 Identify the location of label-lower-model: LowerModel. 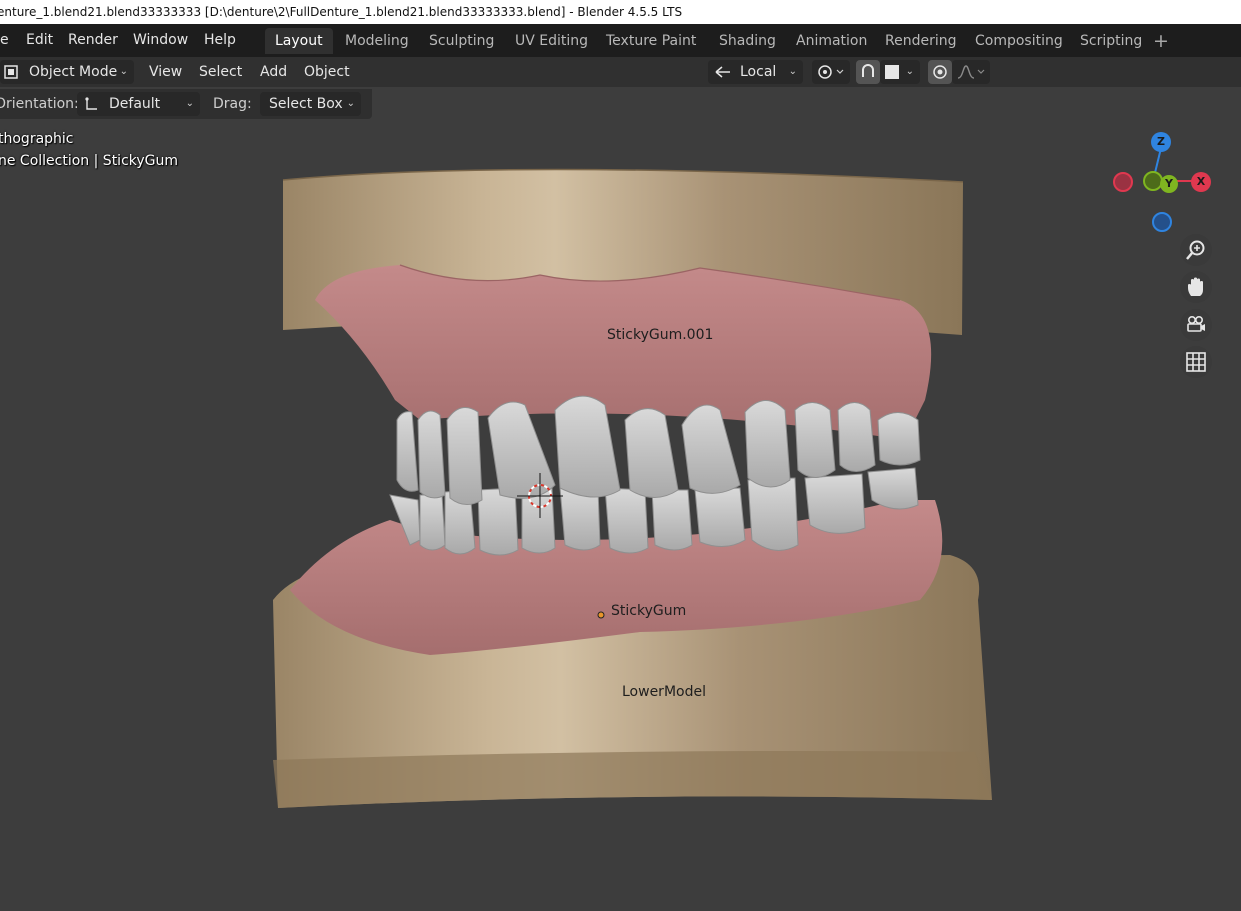
(664, 692).